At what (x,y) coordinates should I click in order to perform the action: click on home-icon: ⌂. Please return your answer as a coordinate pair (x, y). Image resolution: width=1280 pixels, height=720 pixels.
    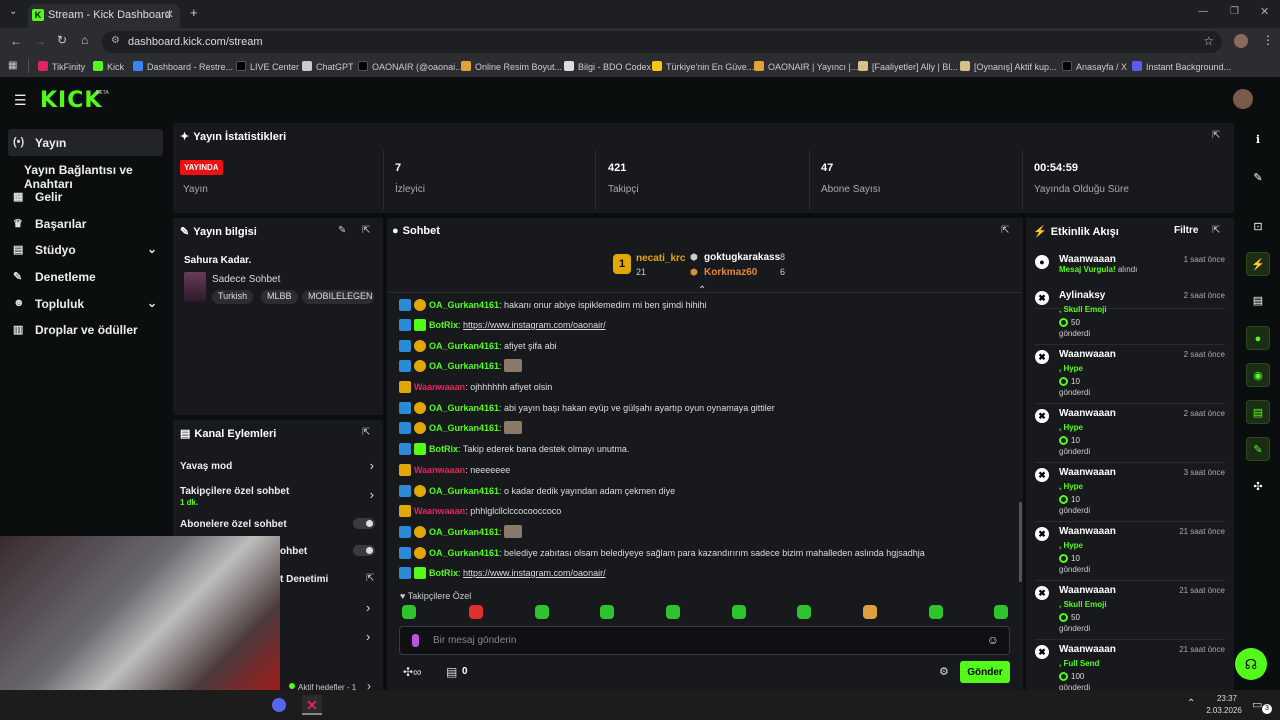
    Looking at the image, I should click on (84, 40).